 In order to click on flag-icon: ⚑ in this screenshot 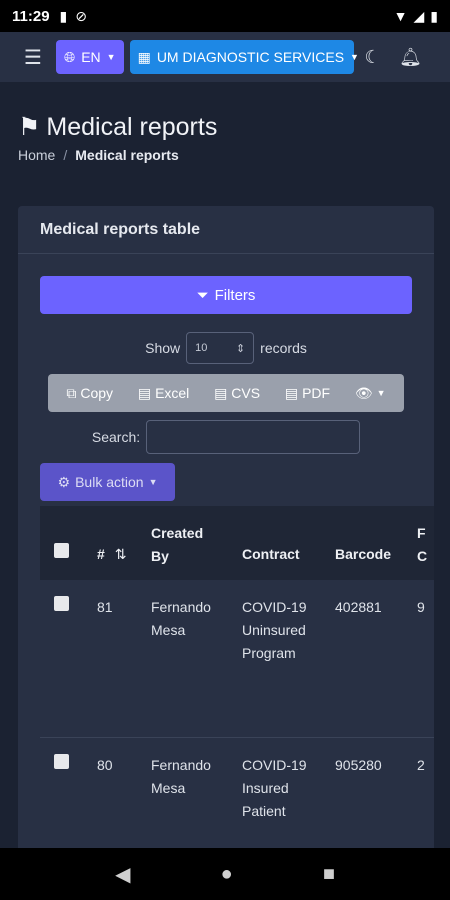, I will do `click(29, 127)`.